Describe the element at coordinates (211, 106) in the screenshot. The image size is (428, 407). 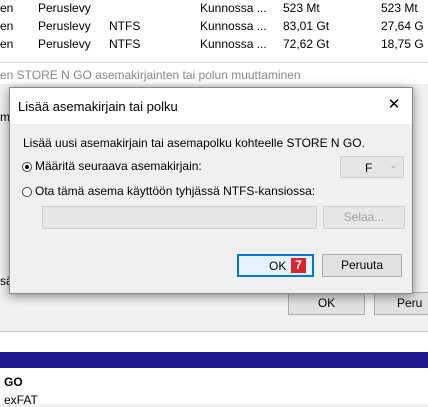
I see `dialog-titlebar: Lisää asemakirjain tai polku ✕` at that location.